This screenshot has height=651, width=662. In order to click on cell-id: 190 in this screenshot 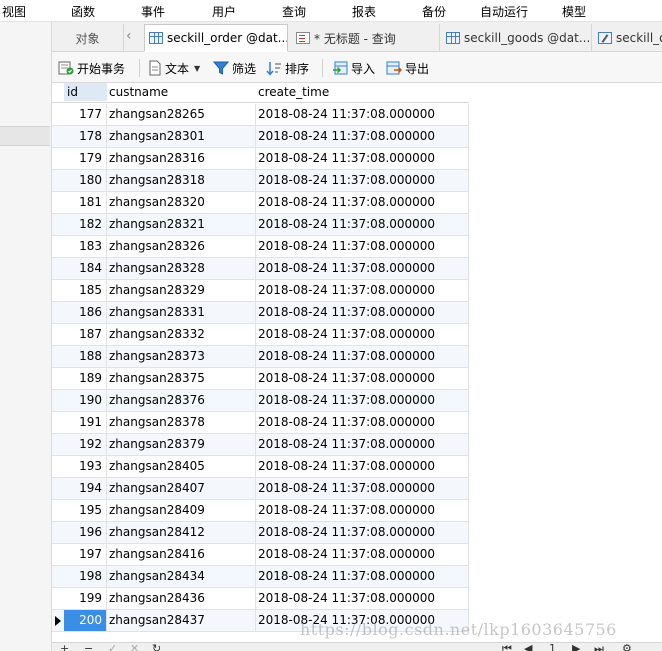, I will do `click(85, 400)`.